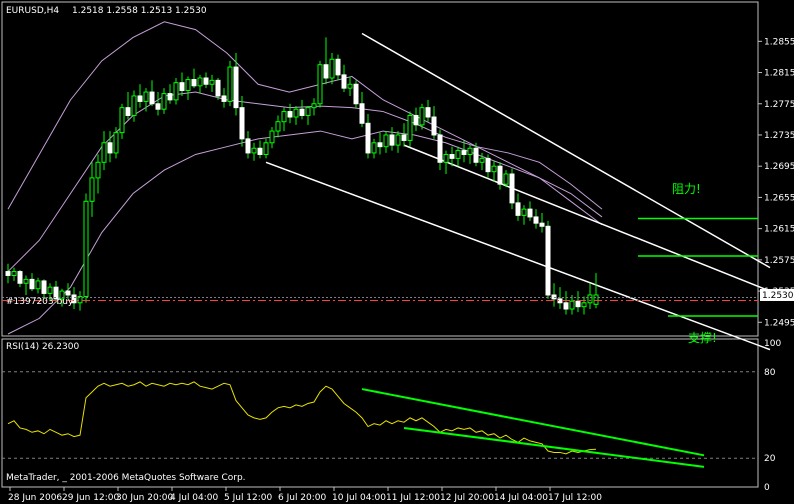  What do you see at coordinates (194, 498) in the screenshot?
I see `time-tick-label: 4 Jul 04:00` at bounding box center [194, 498].